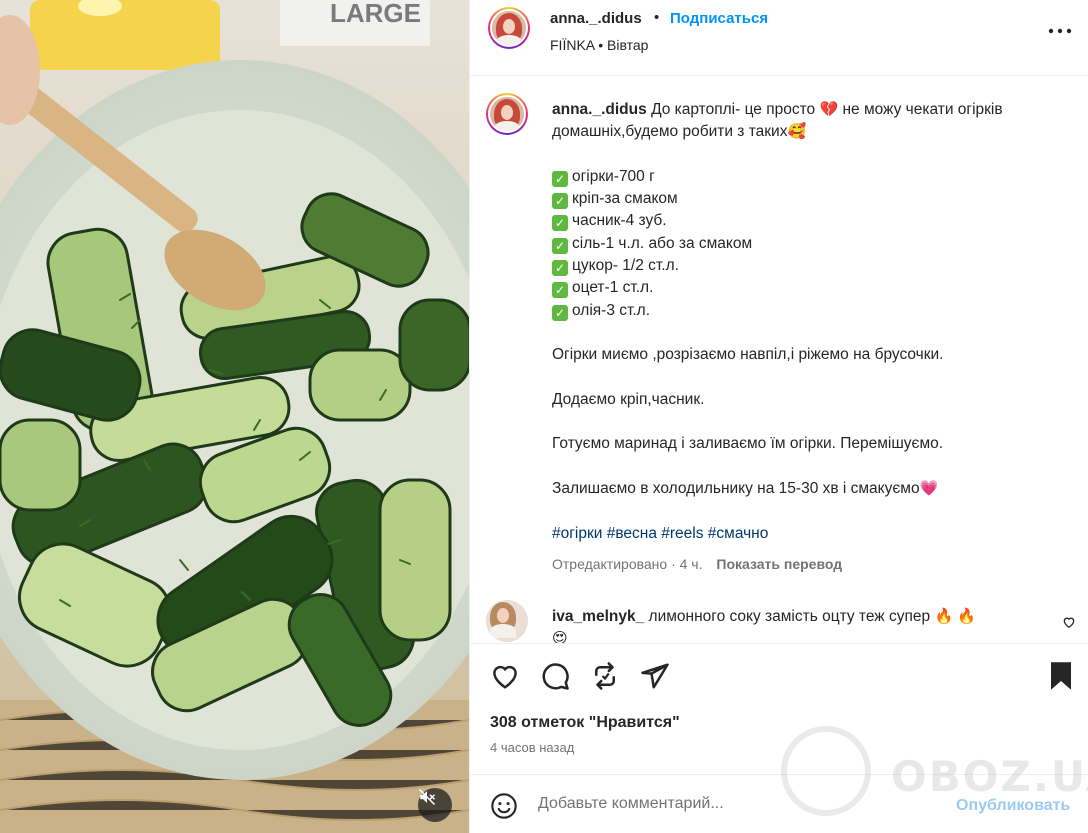  Describe the element at coordinates (802, 177) in the screenshot. I see `ingredient-item: ✓ огірки-700 г` at that location.